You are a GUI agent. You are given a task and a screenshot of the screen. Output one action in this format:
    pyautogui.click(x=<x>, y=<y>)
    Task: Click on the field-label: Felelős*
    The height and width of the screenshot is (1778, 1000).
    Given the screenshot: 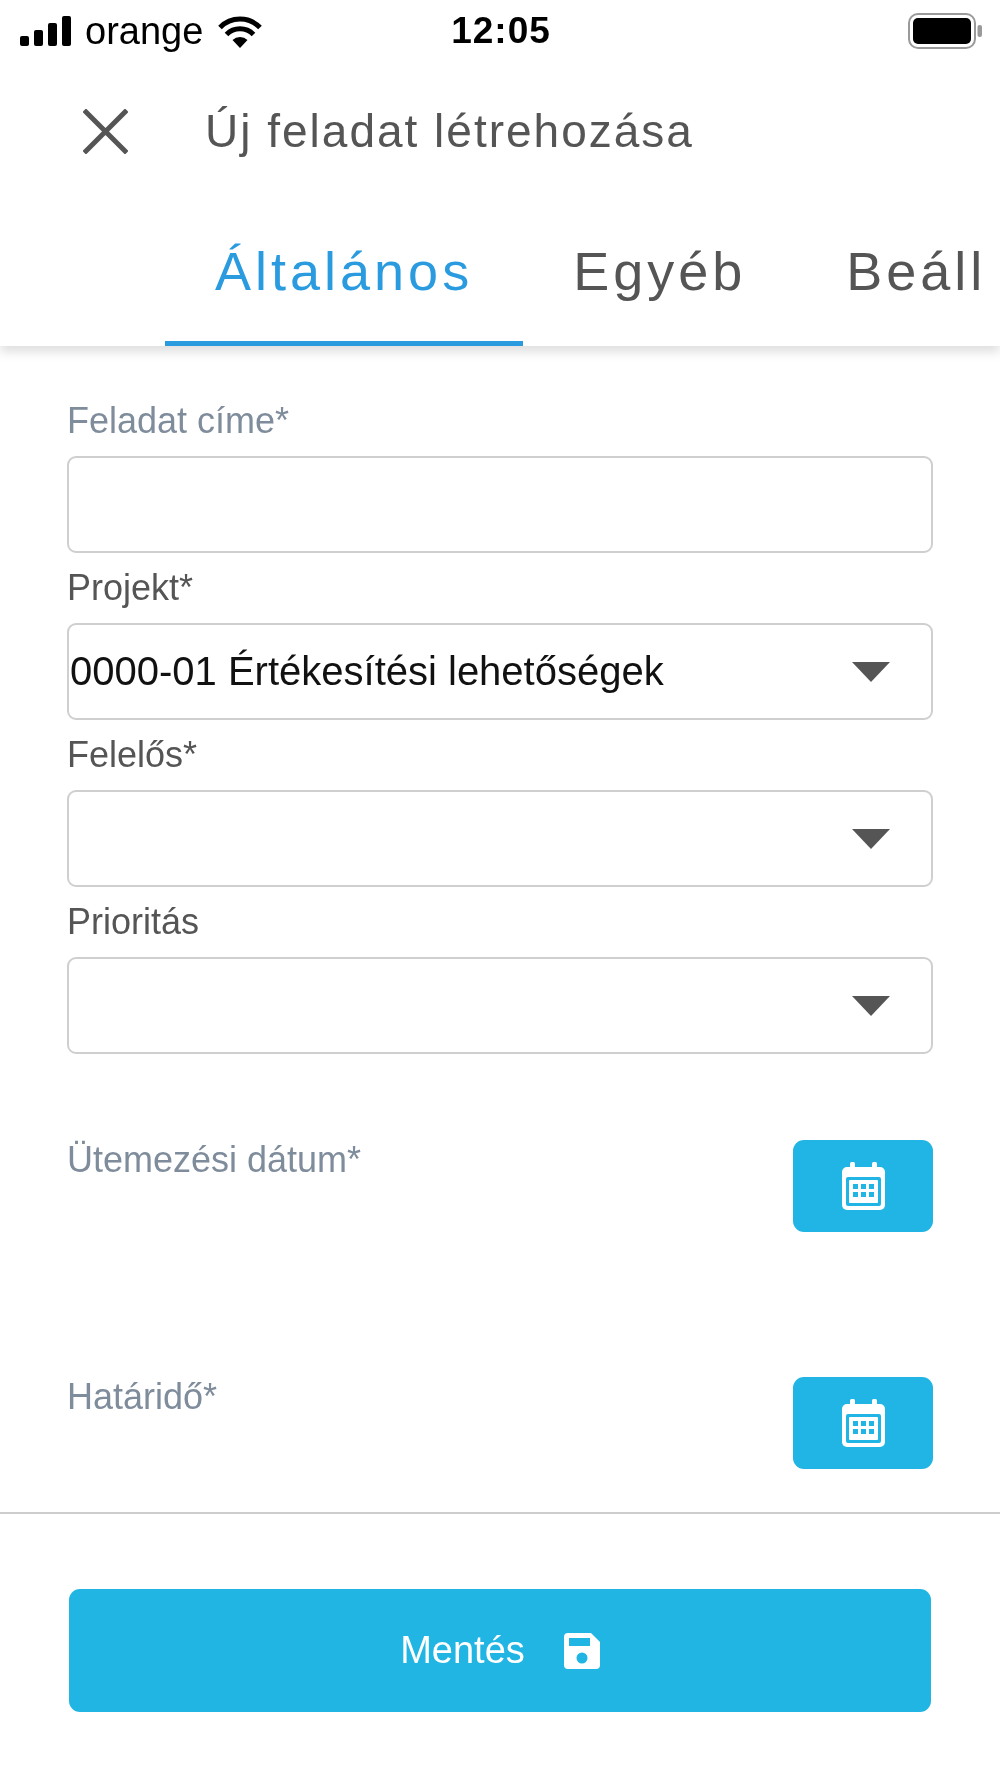 What is the action you would take?
    pyautogui.click(x=132, y=755)
    